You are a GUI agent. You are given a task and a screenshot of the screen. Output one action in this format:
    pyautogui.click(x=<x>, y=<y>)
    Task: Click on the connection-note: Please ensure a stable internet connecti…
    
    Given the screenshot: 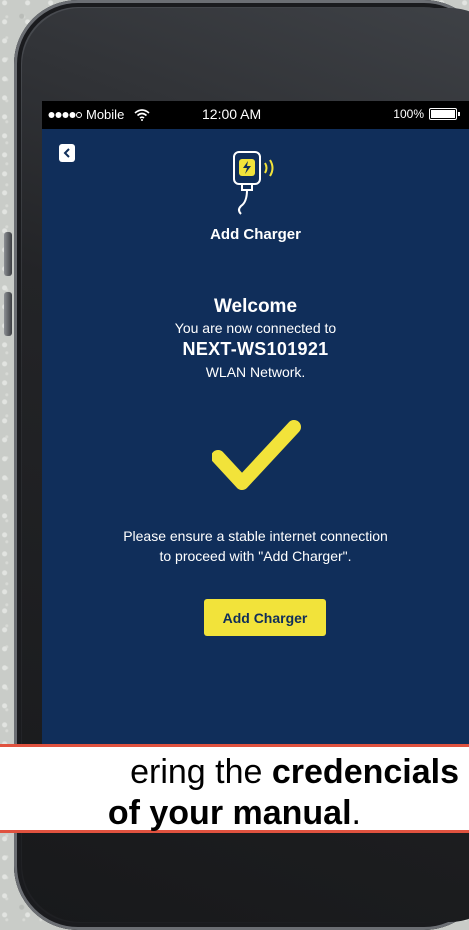 What is the action you would take?
    pyautogui.click(x=255, y=546)
    